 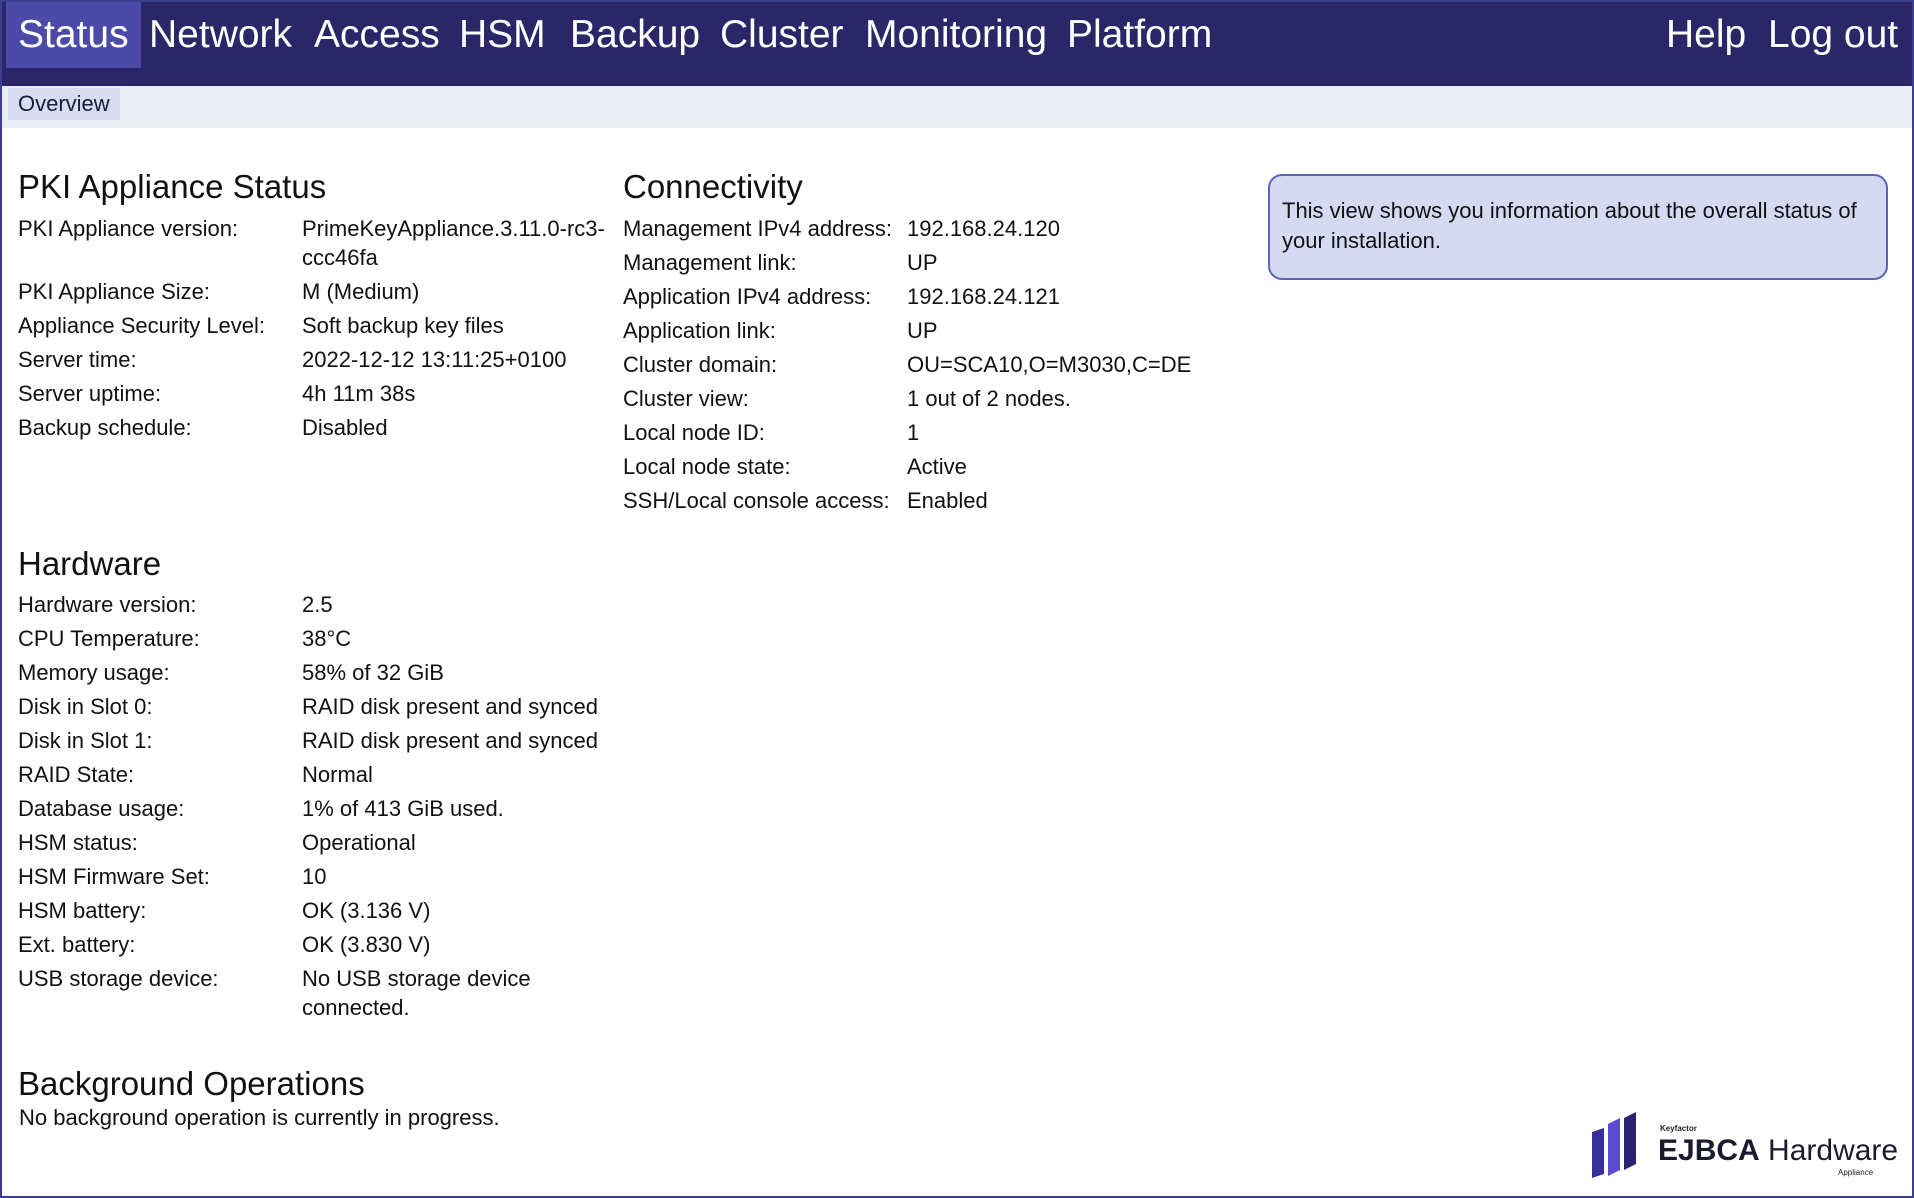 I want to click on kv-row: HSM status: Operational, so click(x=328, y=843).